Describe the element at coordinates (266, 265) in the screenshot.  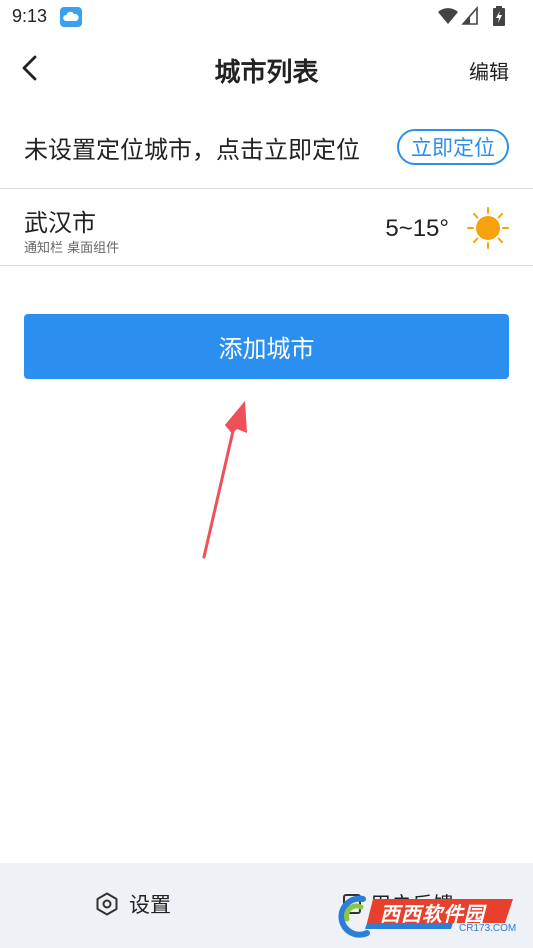
I see `divider` at that location.